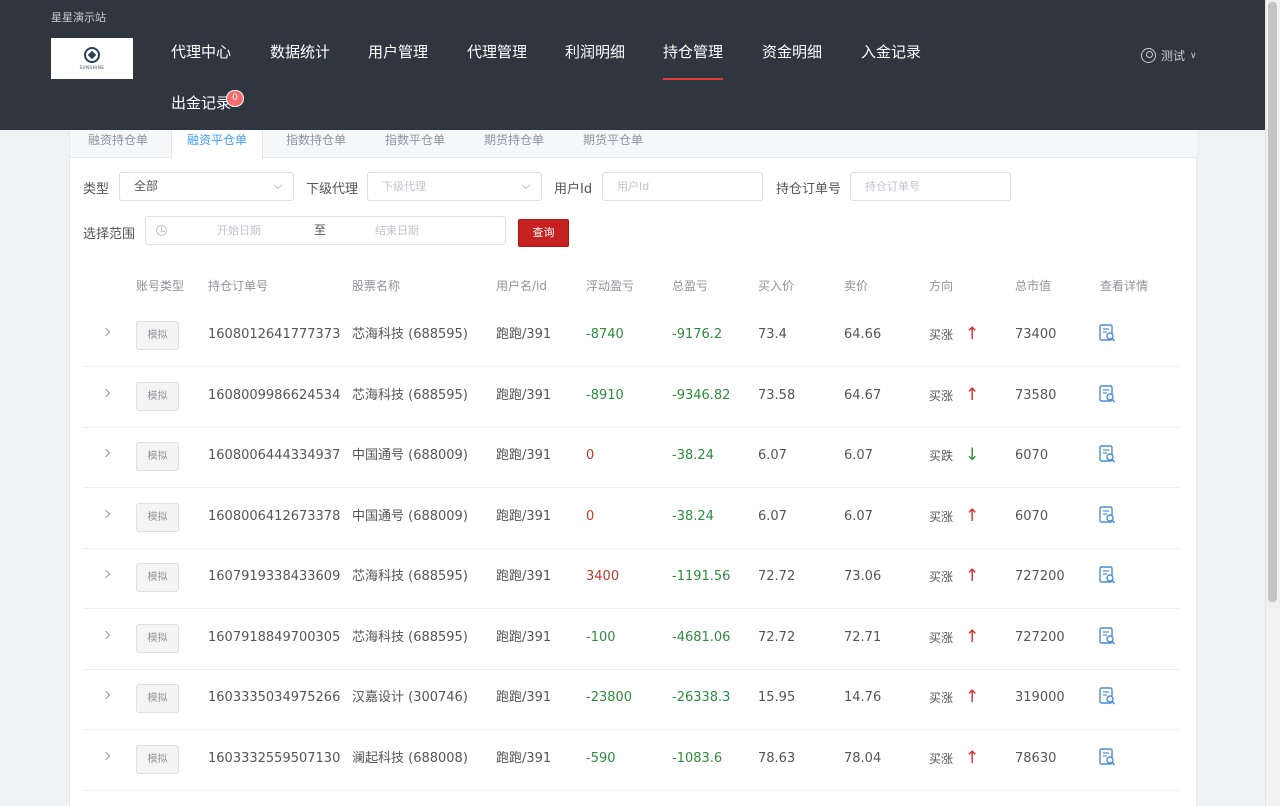 The height and width of the screenshot is (806, 1280). I want to click on buy-price-cell: 73.4, so click(772, 334).